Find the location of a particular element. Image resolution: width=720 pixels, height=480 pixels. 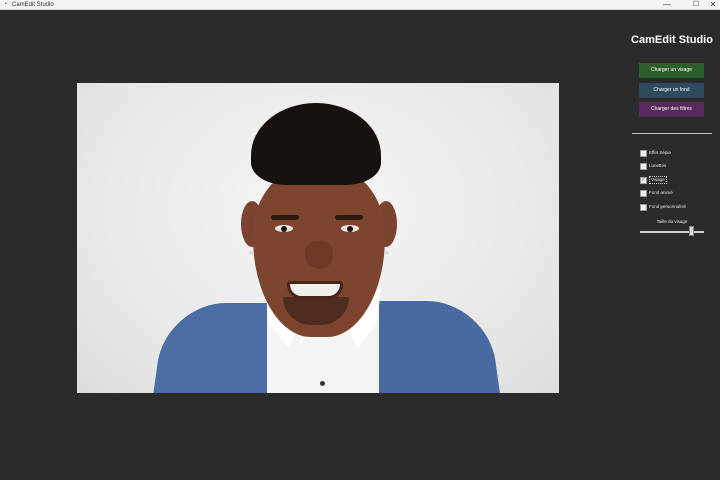

app-title: CamEdit Studio is located at coordinates (672, 40).